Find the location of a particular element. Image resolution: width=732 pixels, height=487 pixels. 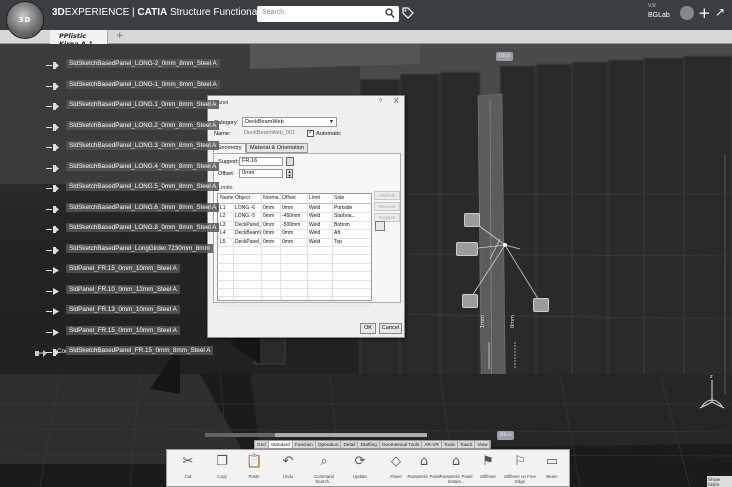

limits-cell: -500mm is located at coordinates (294, 225).